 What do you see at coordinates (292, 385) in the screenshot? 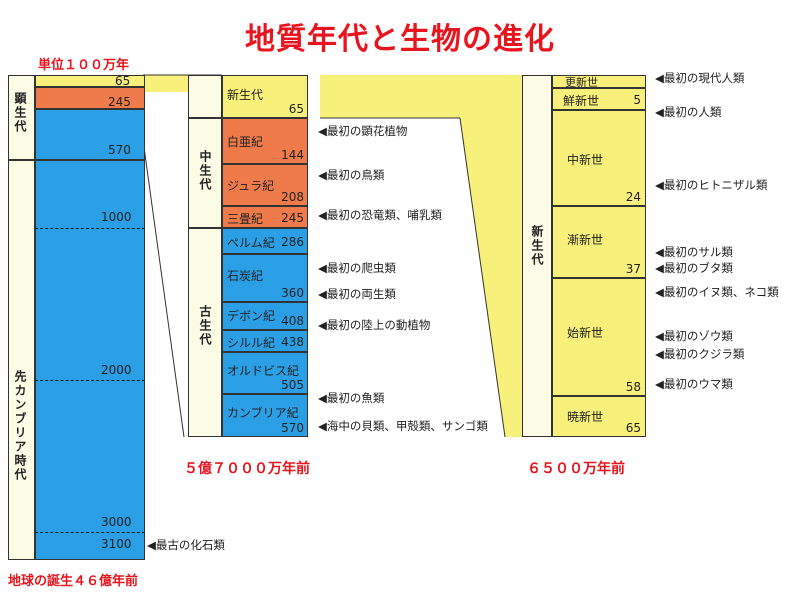
I see `period-value: 505` at bounding box center [292, 385].